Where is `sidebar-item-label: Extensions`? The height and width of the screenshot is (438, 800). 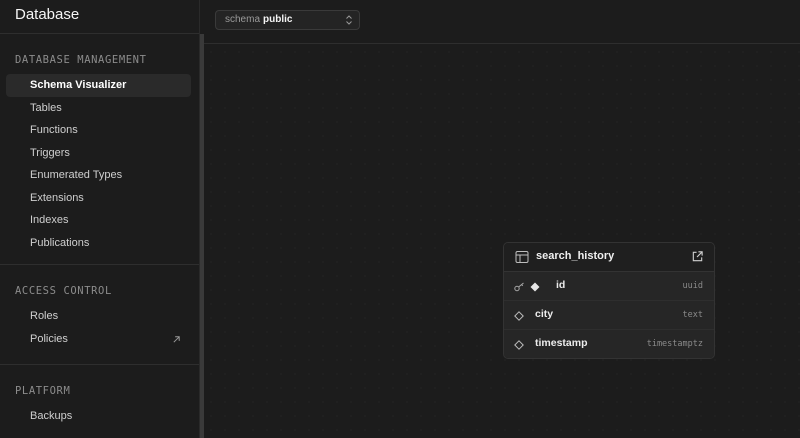 sidebar-item-label: Extensions is located at coordinates (57, 197).